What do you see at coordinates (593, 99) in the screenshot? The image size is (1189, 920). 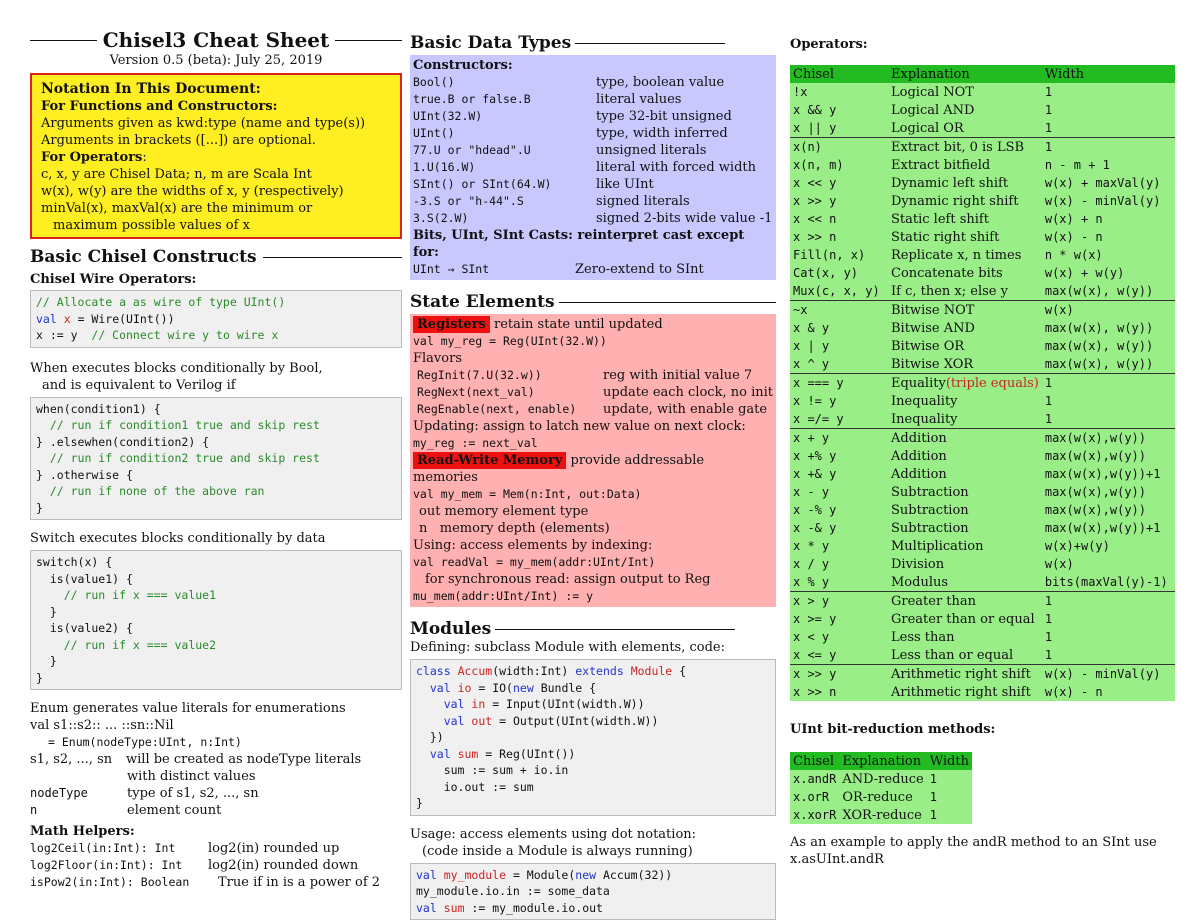 I see `data-type-row: true.B or false.Bliteral values` at bounding box center [593, 99].